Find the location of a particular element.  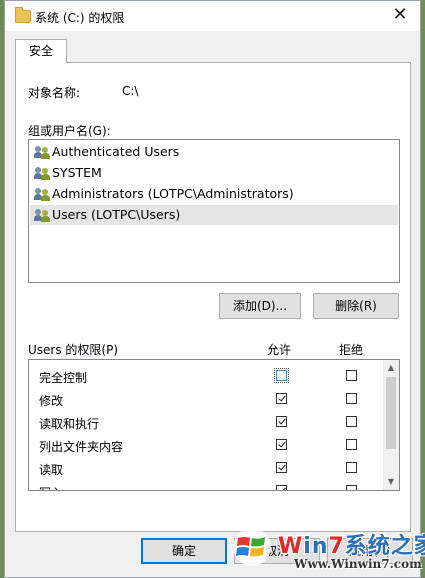

allow-header: 允许 is located at coordinates (279, 350).